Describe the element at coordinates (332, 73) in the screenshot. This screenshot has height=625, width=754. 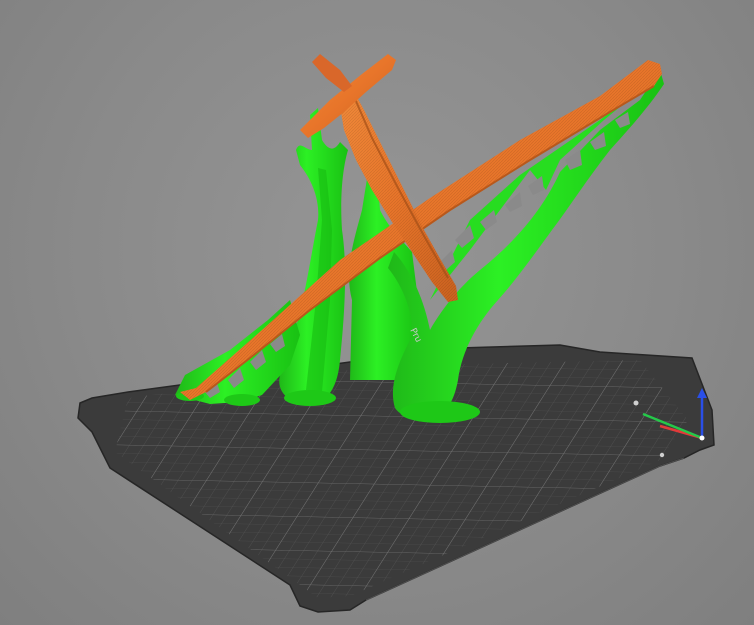
I see `tail-fin` at that location.